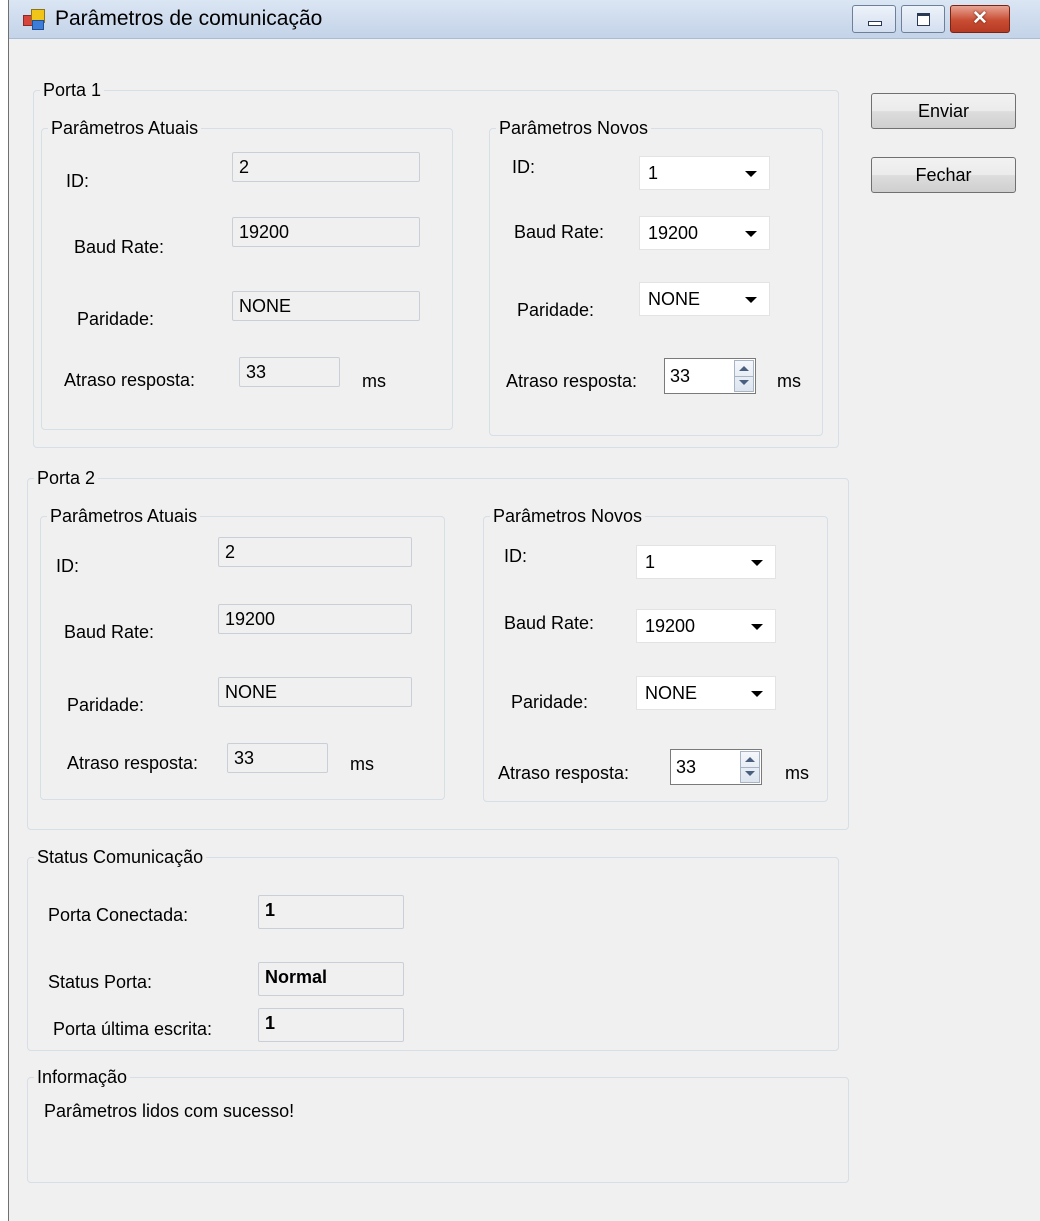 Image resolution: width=1040 pixels, height=1221 pixels. I want to click on port2-new-baud-label: Baud Rate:, so click(549, 623).